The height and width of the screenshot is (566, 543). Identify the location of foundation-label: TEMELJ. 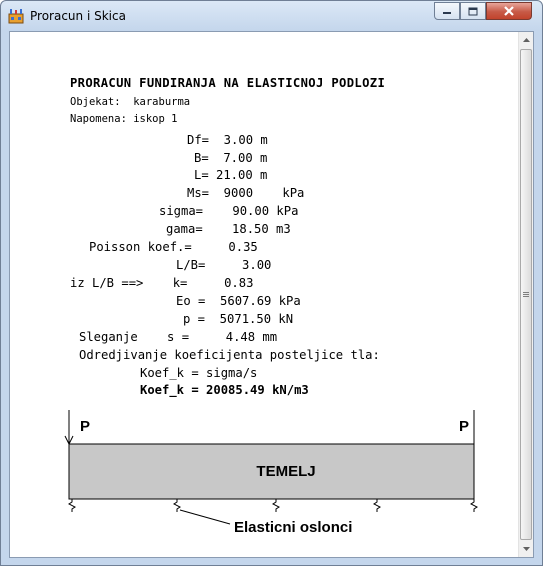
(285, 471).